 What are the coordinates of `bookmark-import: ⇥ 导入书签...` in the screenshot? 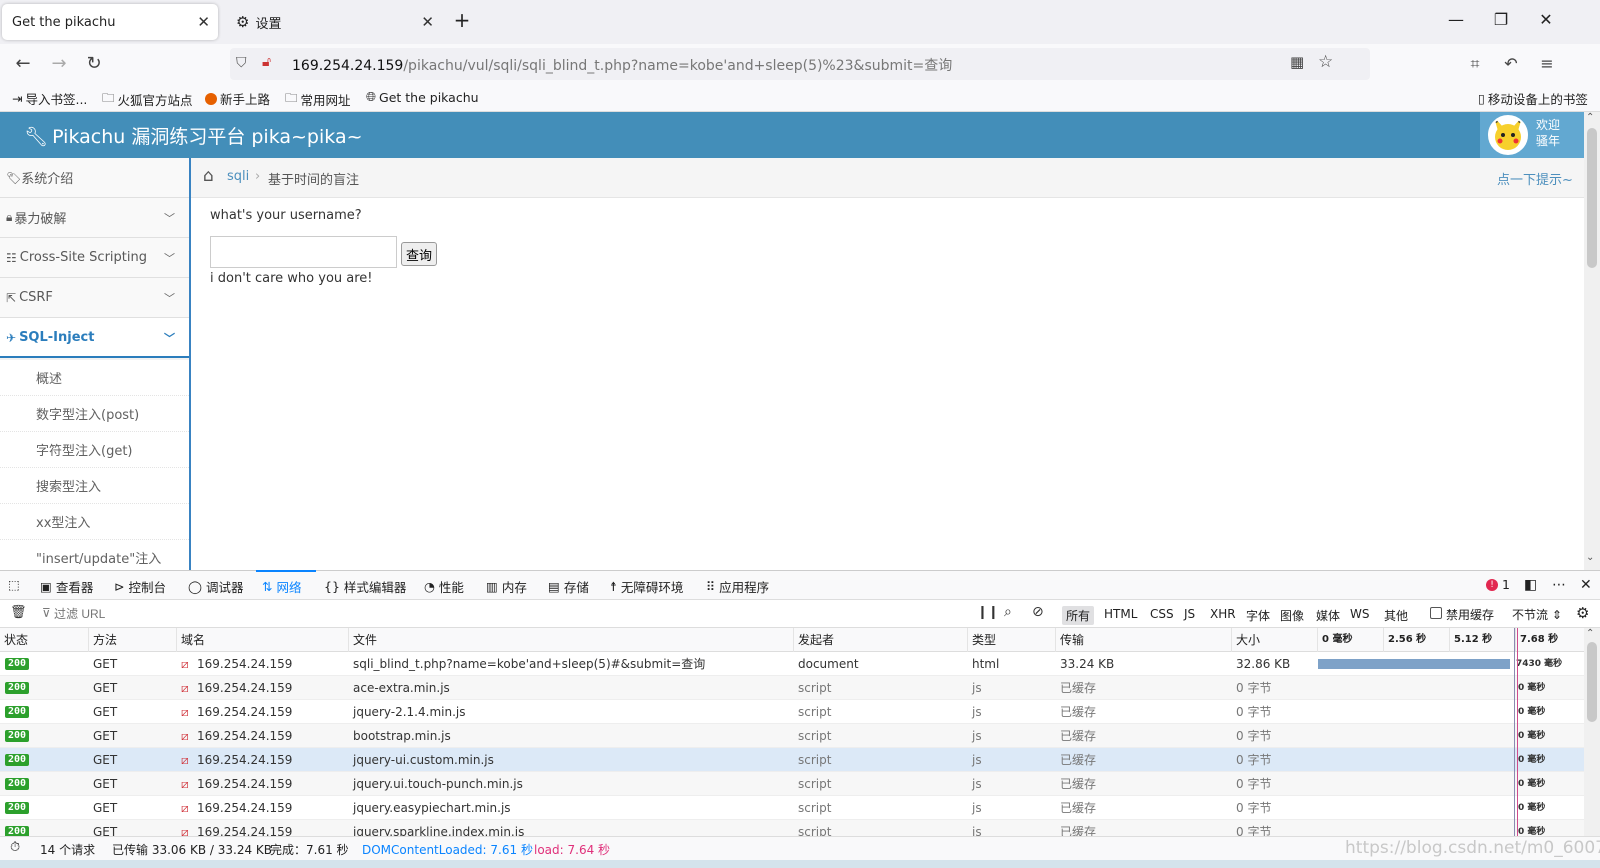 It's located at (49, 98).